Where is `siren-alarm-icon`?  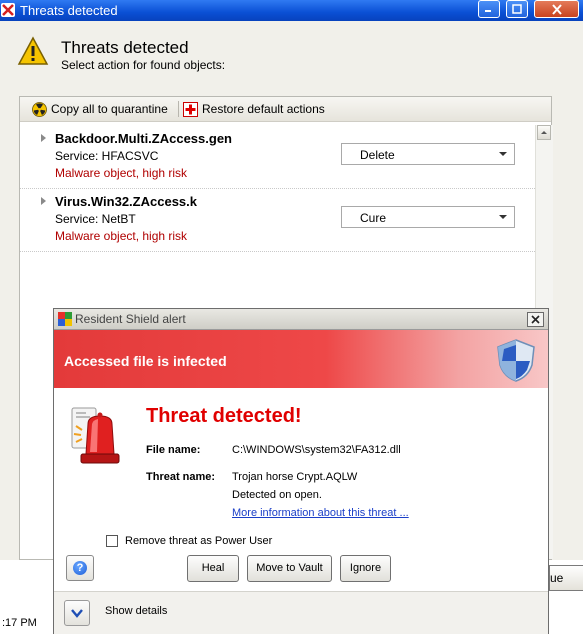 siren-alarm-icon is located at coordinates (95, 435).